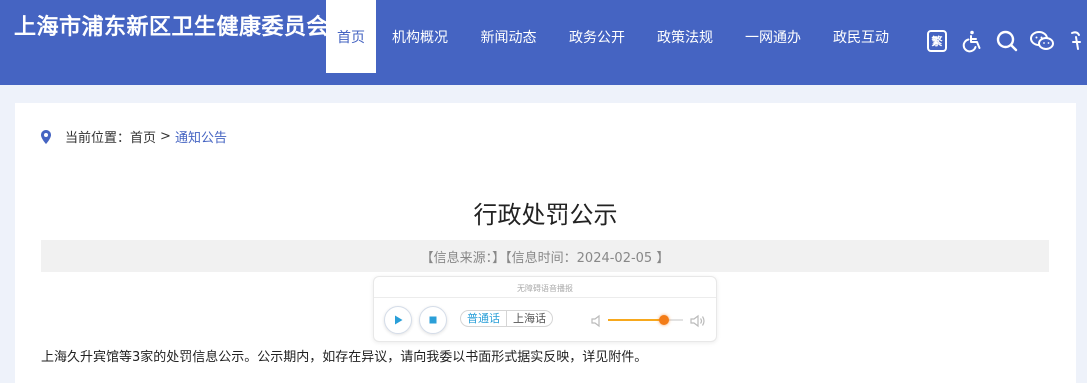 Image resolution: width=1087 pixels, height=383 pixels. Describe the element at coordinates (861, 36) in the screenshot. I see `nav-item-interaction: 政民互动` at that location.